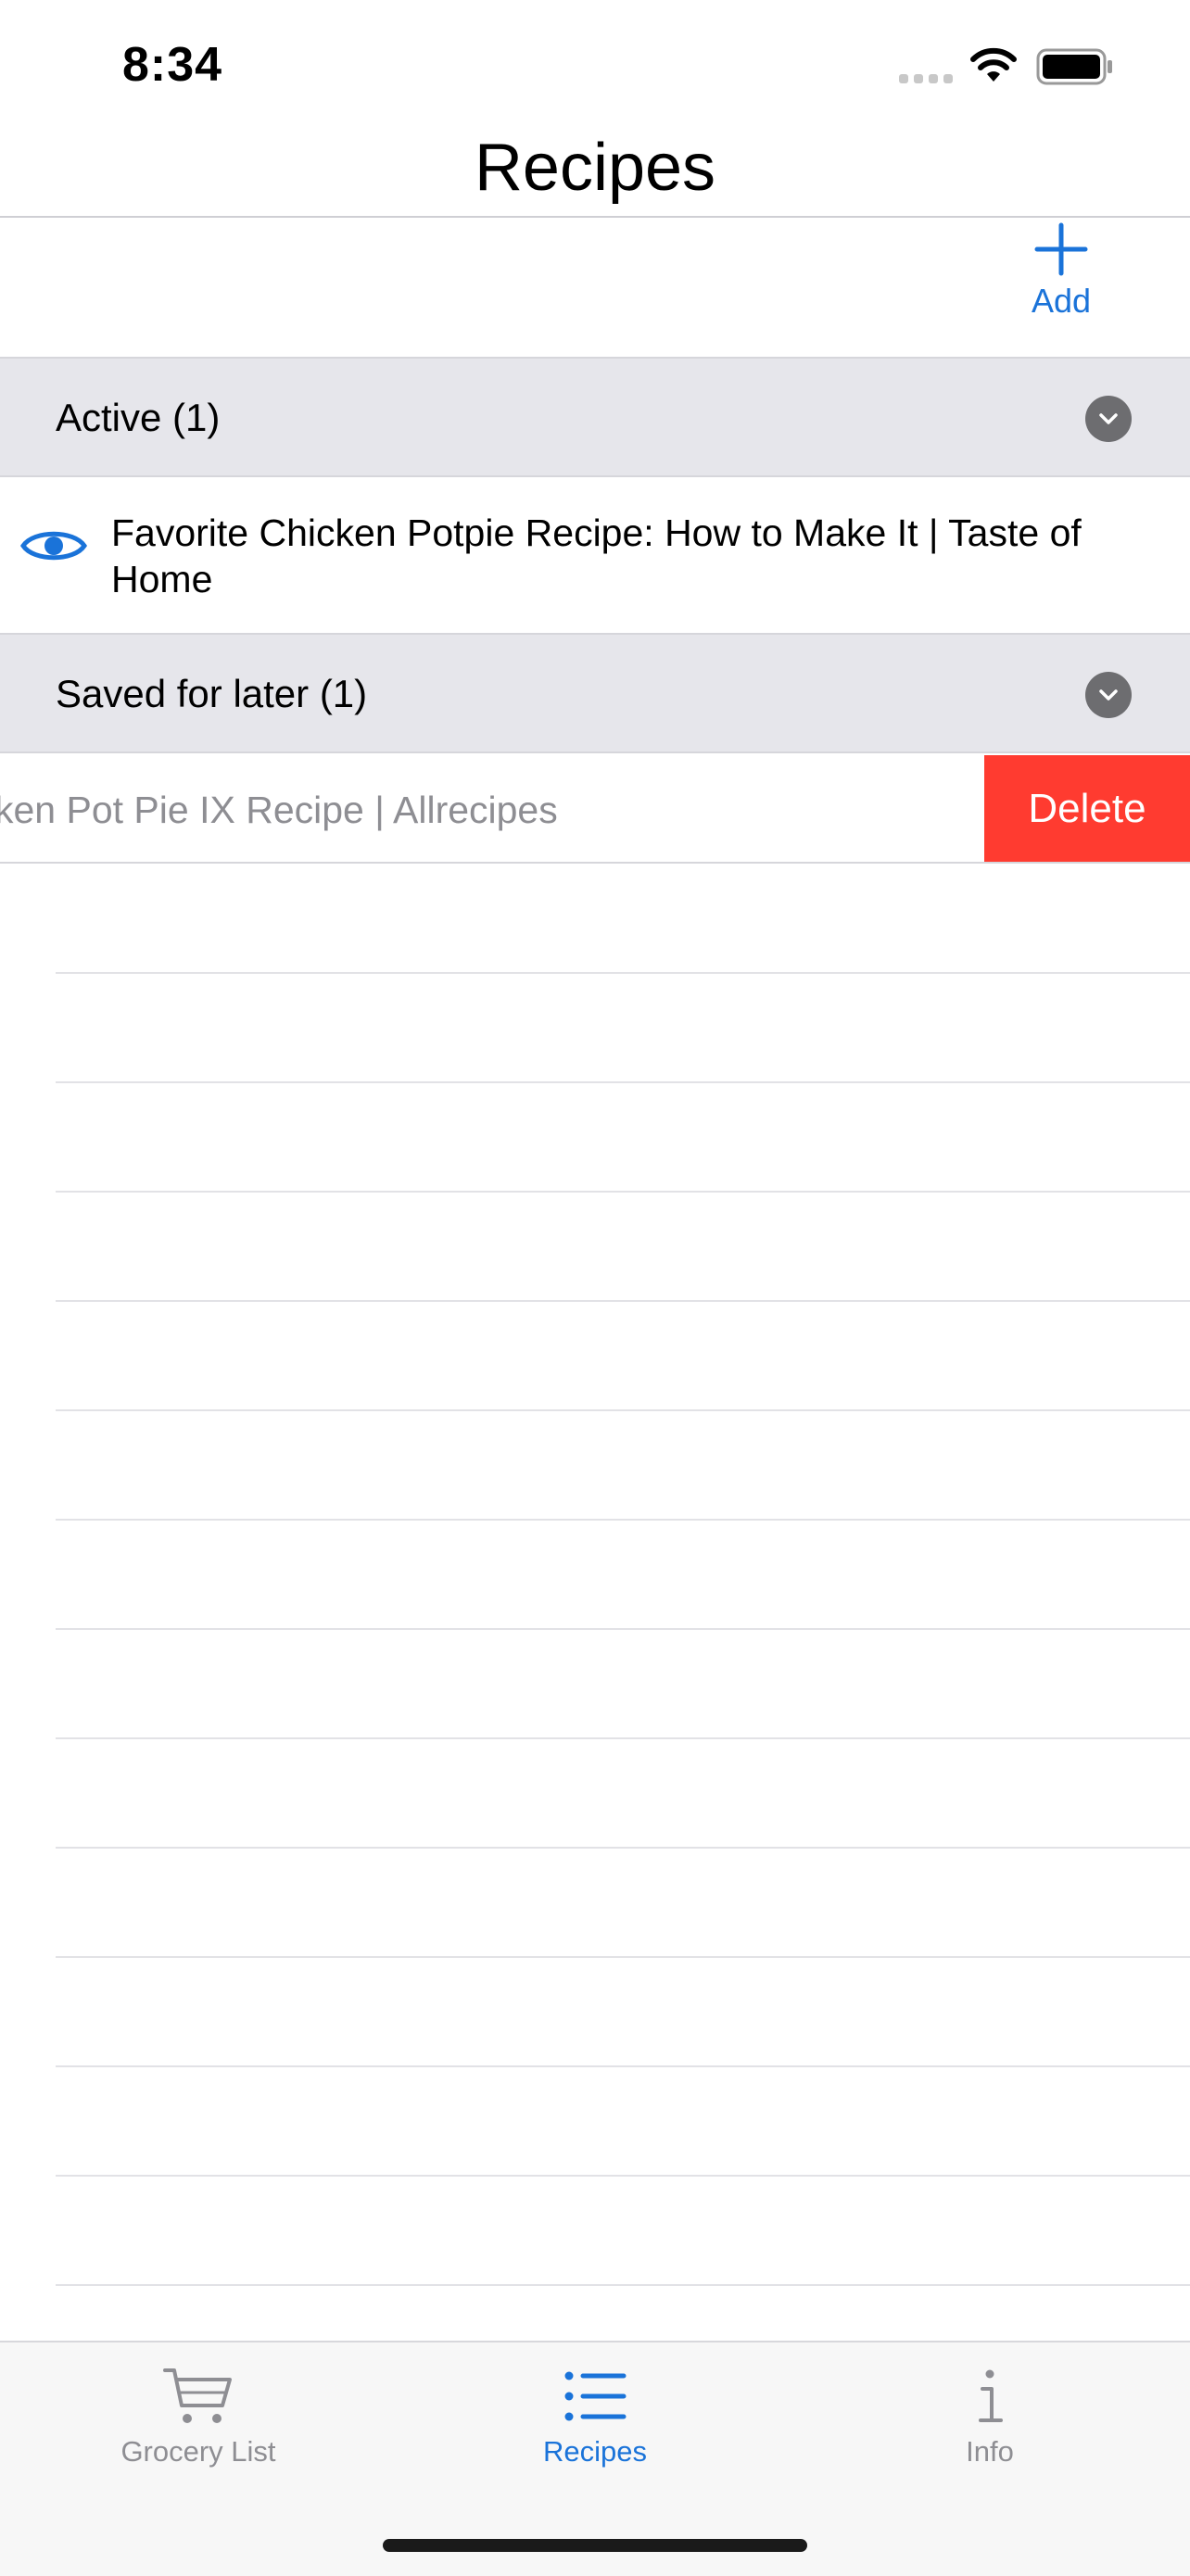  What do you see at coordinates (197, 2395) in the screenshot?
I see `cart-icon` at bounding box center [197, 2395].